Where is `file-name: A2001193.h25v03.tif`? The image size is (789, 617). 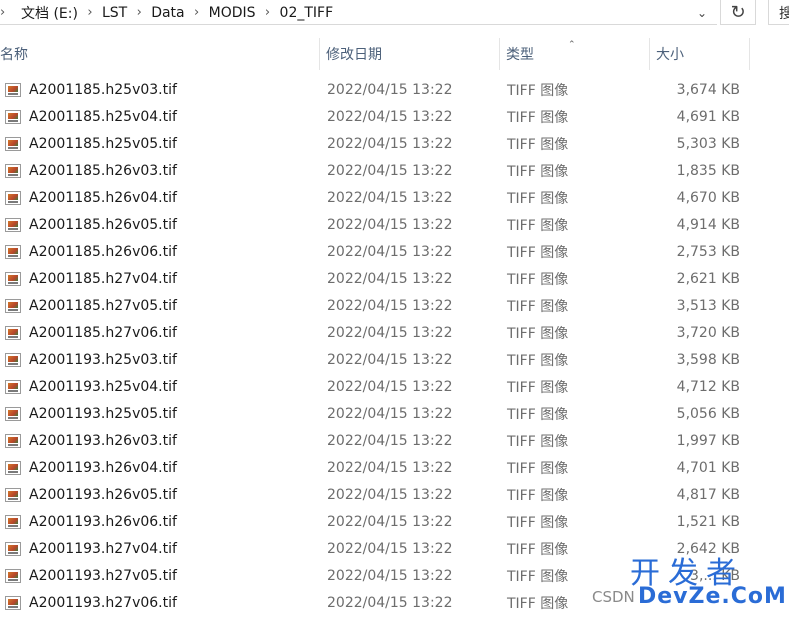
file-name: A2001193.h25v03.tif is located at coordinates (103, 359).